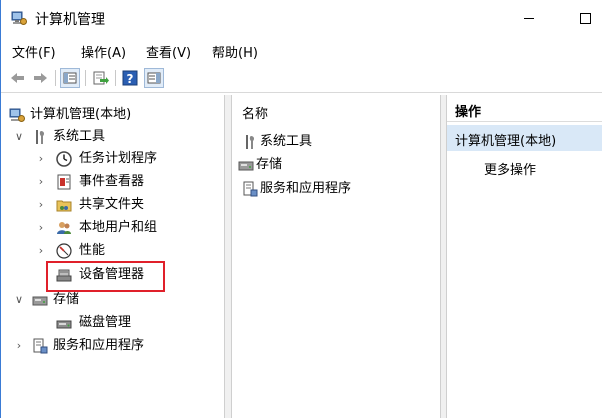 Image resolution: width=602 pixels, height=418 pixels. Describe the element at coordinates (154, 78) in the screenshot. I see `action-pane-icon` at that location.